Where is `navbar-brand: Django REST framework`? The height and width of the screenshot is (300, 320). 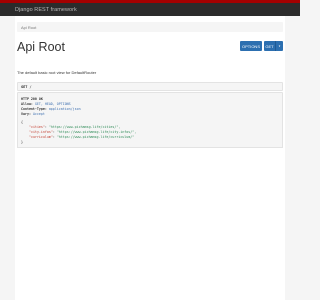 navbar-brand: Django REST framework is located at coordinates (46, 10).